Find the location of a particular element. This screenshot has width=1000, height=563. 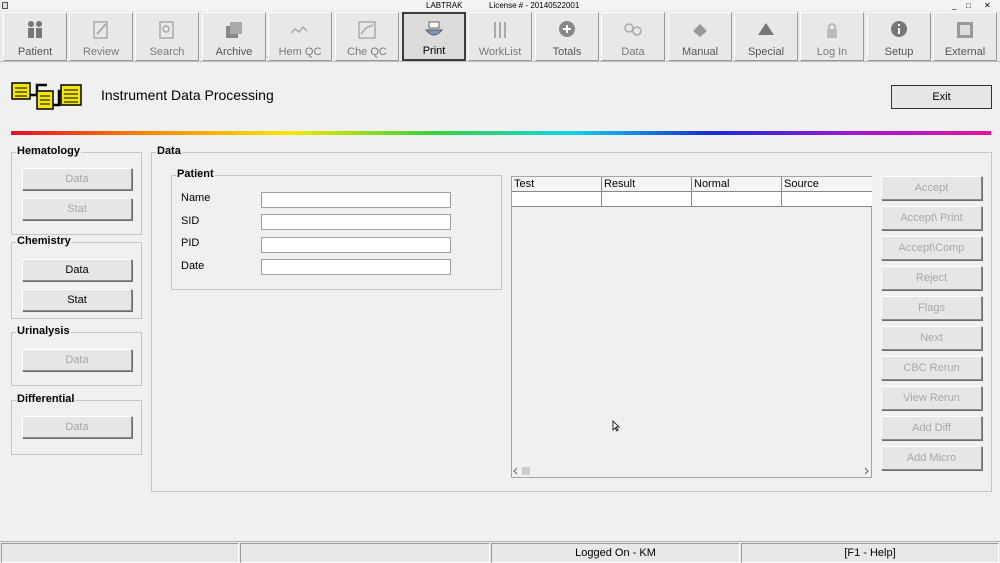

cell-test is located at coordinates (557, 199).